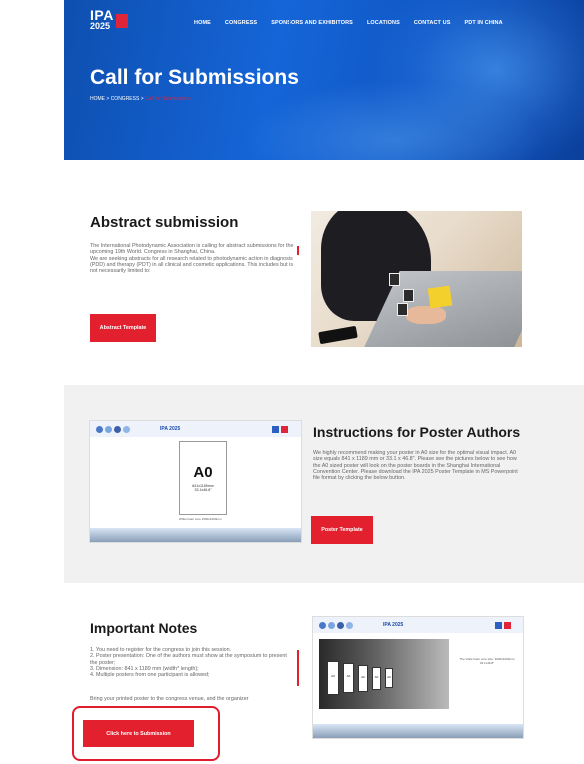  I want to click on abstract-title: Abstract submission, so click(164, 222).